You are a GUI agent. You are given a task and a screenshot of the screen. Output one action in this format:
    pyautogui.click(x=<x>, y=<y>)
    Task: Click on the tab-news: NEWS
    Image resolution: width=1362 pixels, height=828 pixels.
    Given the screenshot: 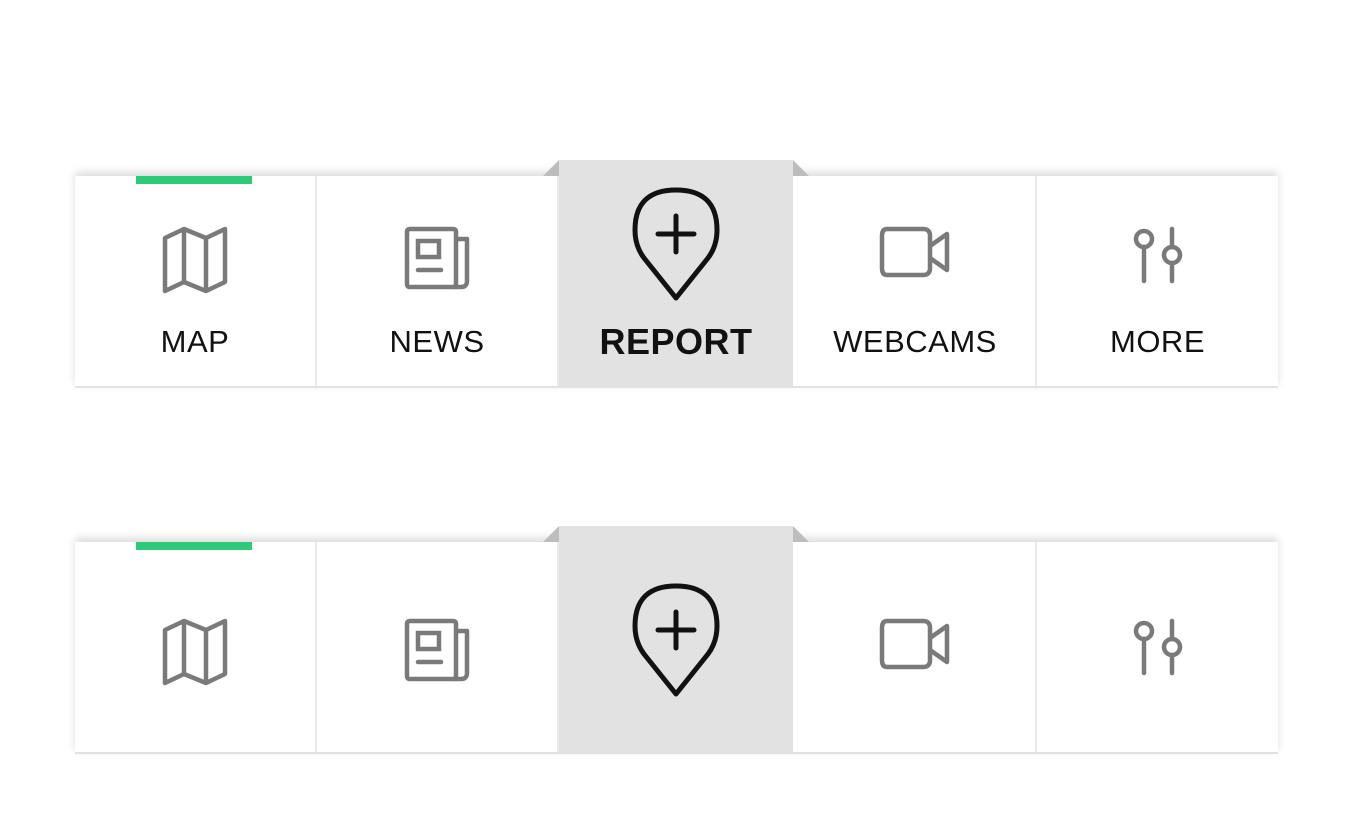 What is the action you would take?
    pyautogui.click(x=438, y=281)
    